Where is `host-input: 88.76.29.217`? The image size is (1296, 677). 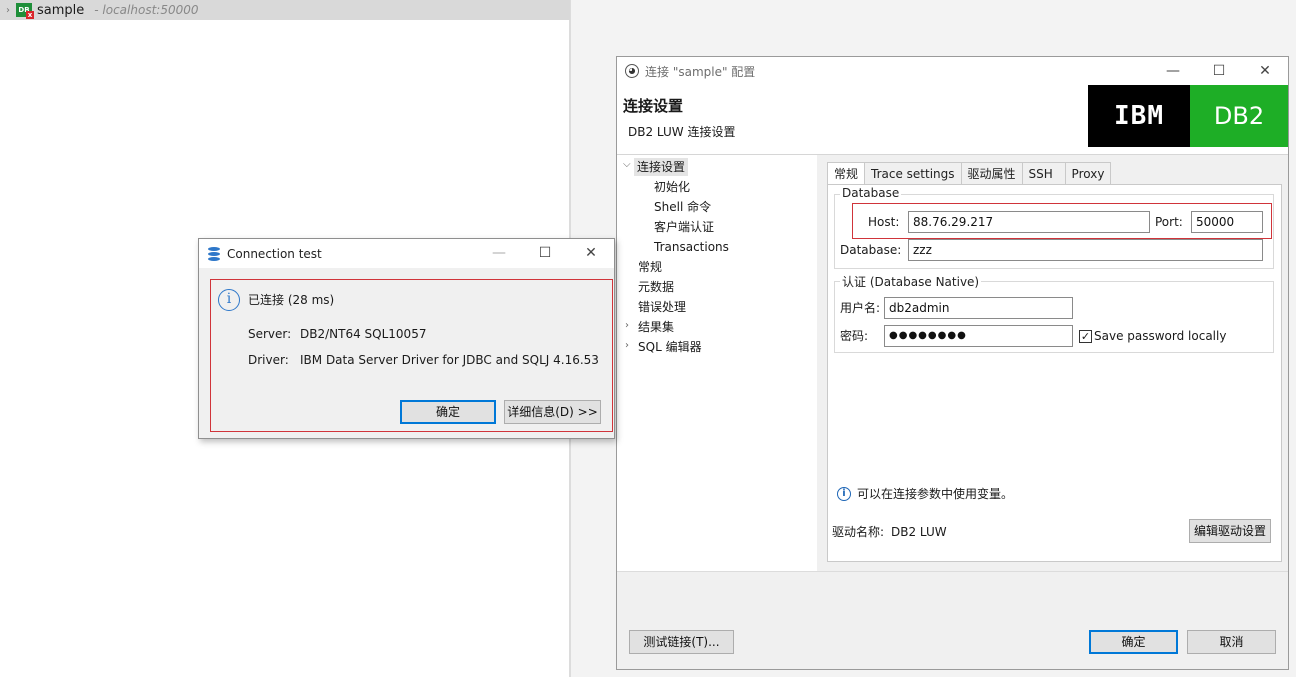
host-input: 88.76.29.217 is located at coordinates (1029, 222).